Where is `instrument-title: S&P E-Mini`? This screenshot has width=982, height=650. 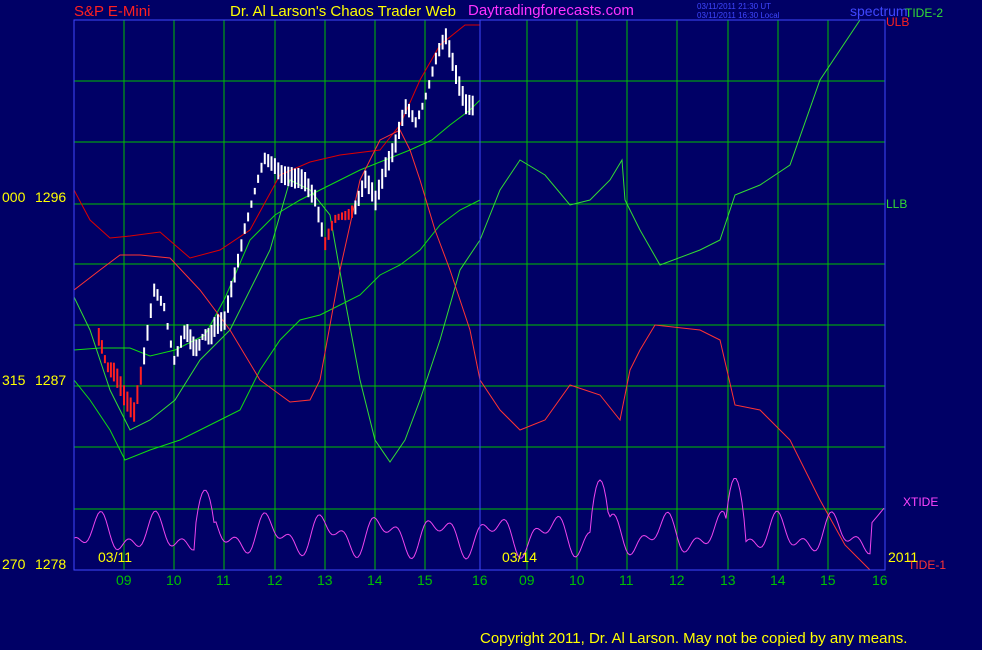 instrument-title: S&P E-Mini is located at coordinates (112, 11).